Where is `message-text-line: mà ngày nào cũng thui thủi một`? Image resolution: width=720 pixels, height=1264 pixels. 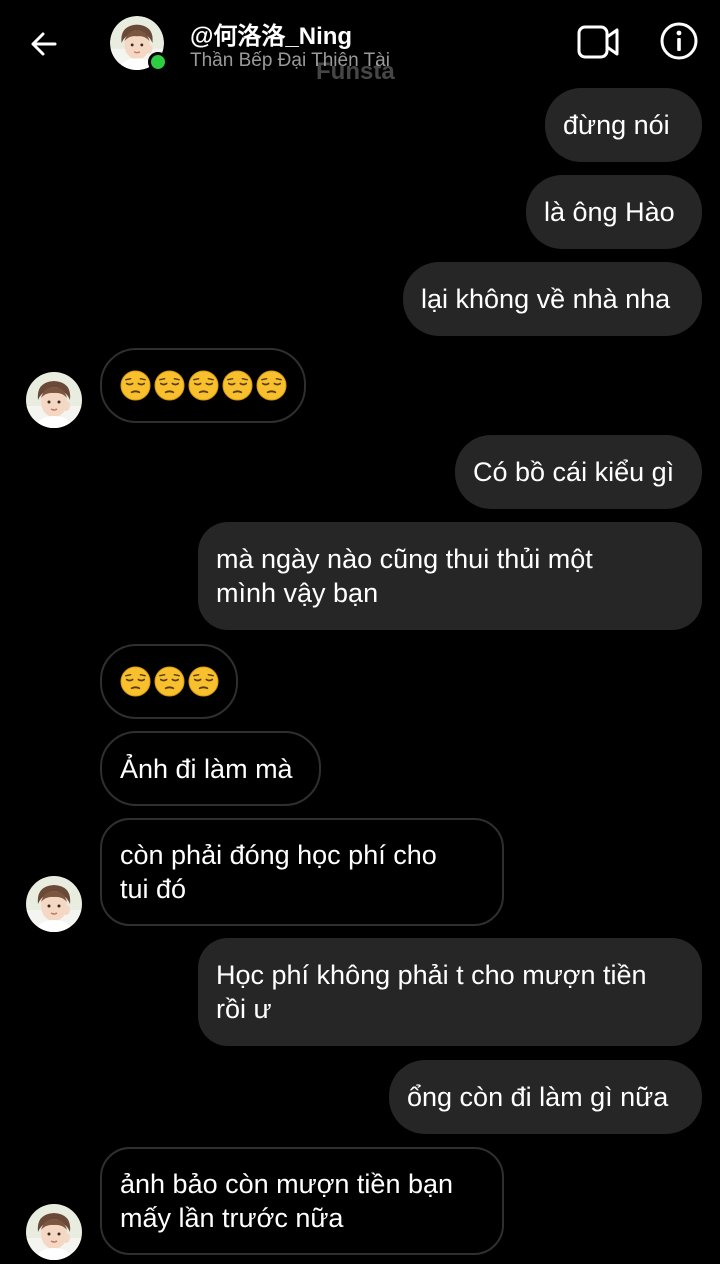 message-text-line: mà ngày nào cũng thui thủi một is located at coordinates (404, 559).